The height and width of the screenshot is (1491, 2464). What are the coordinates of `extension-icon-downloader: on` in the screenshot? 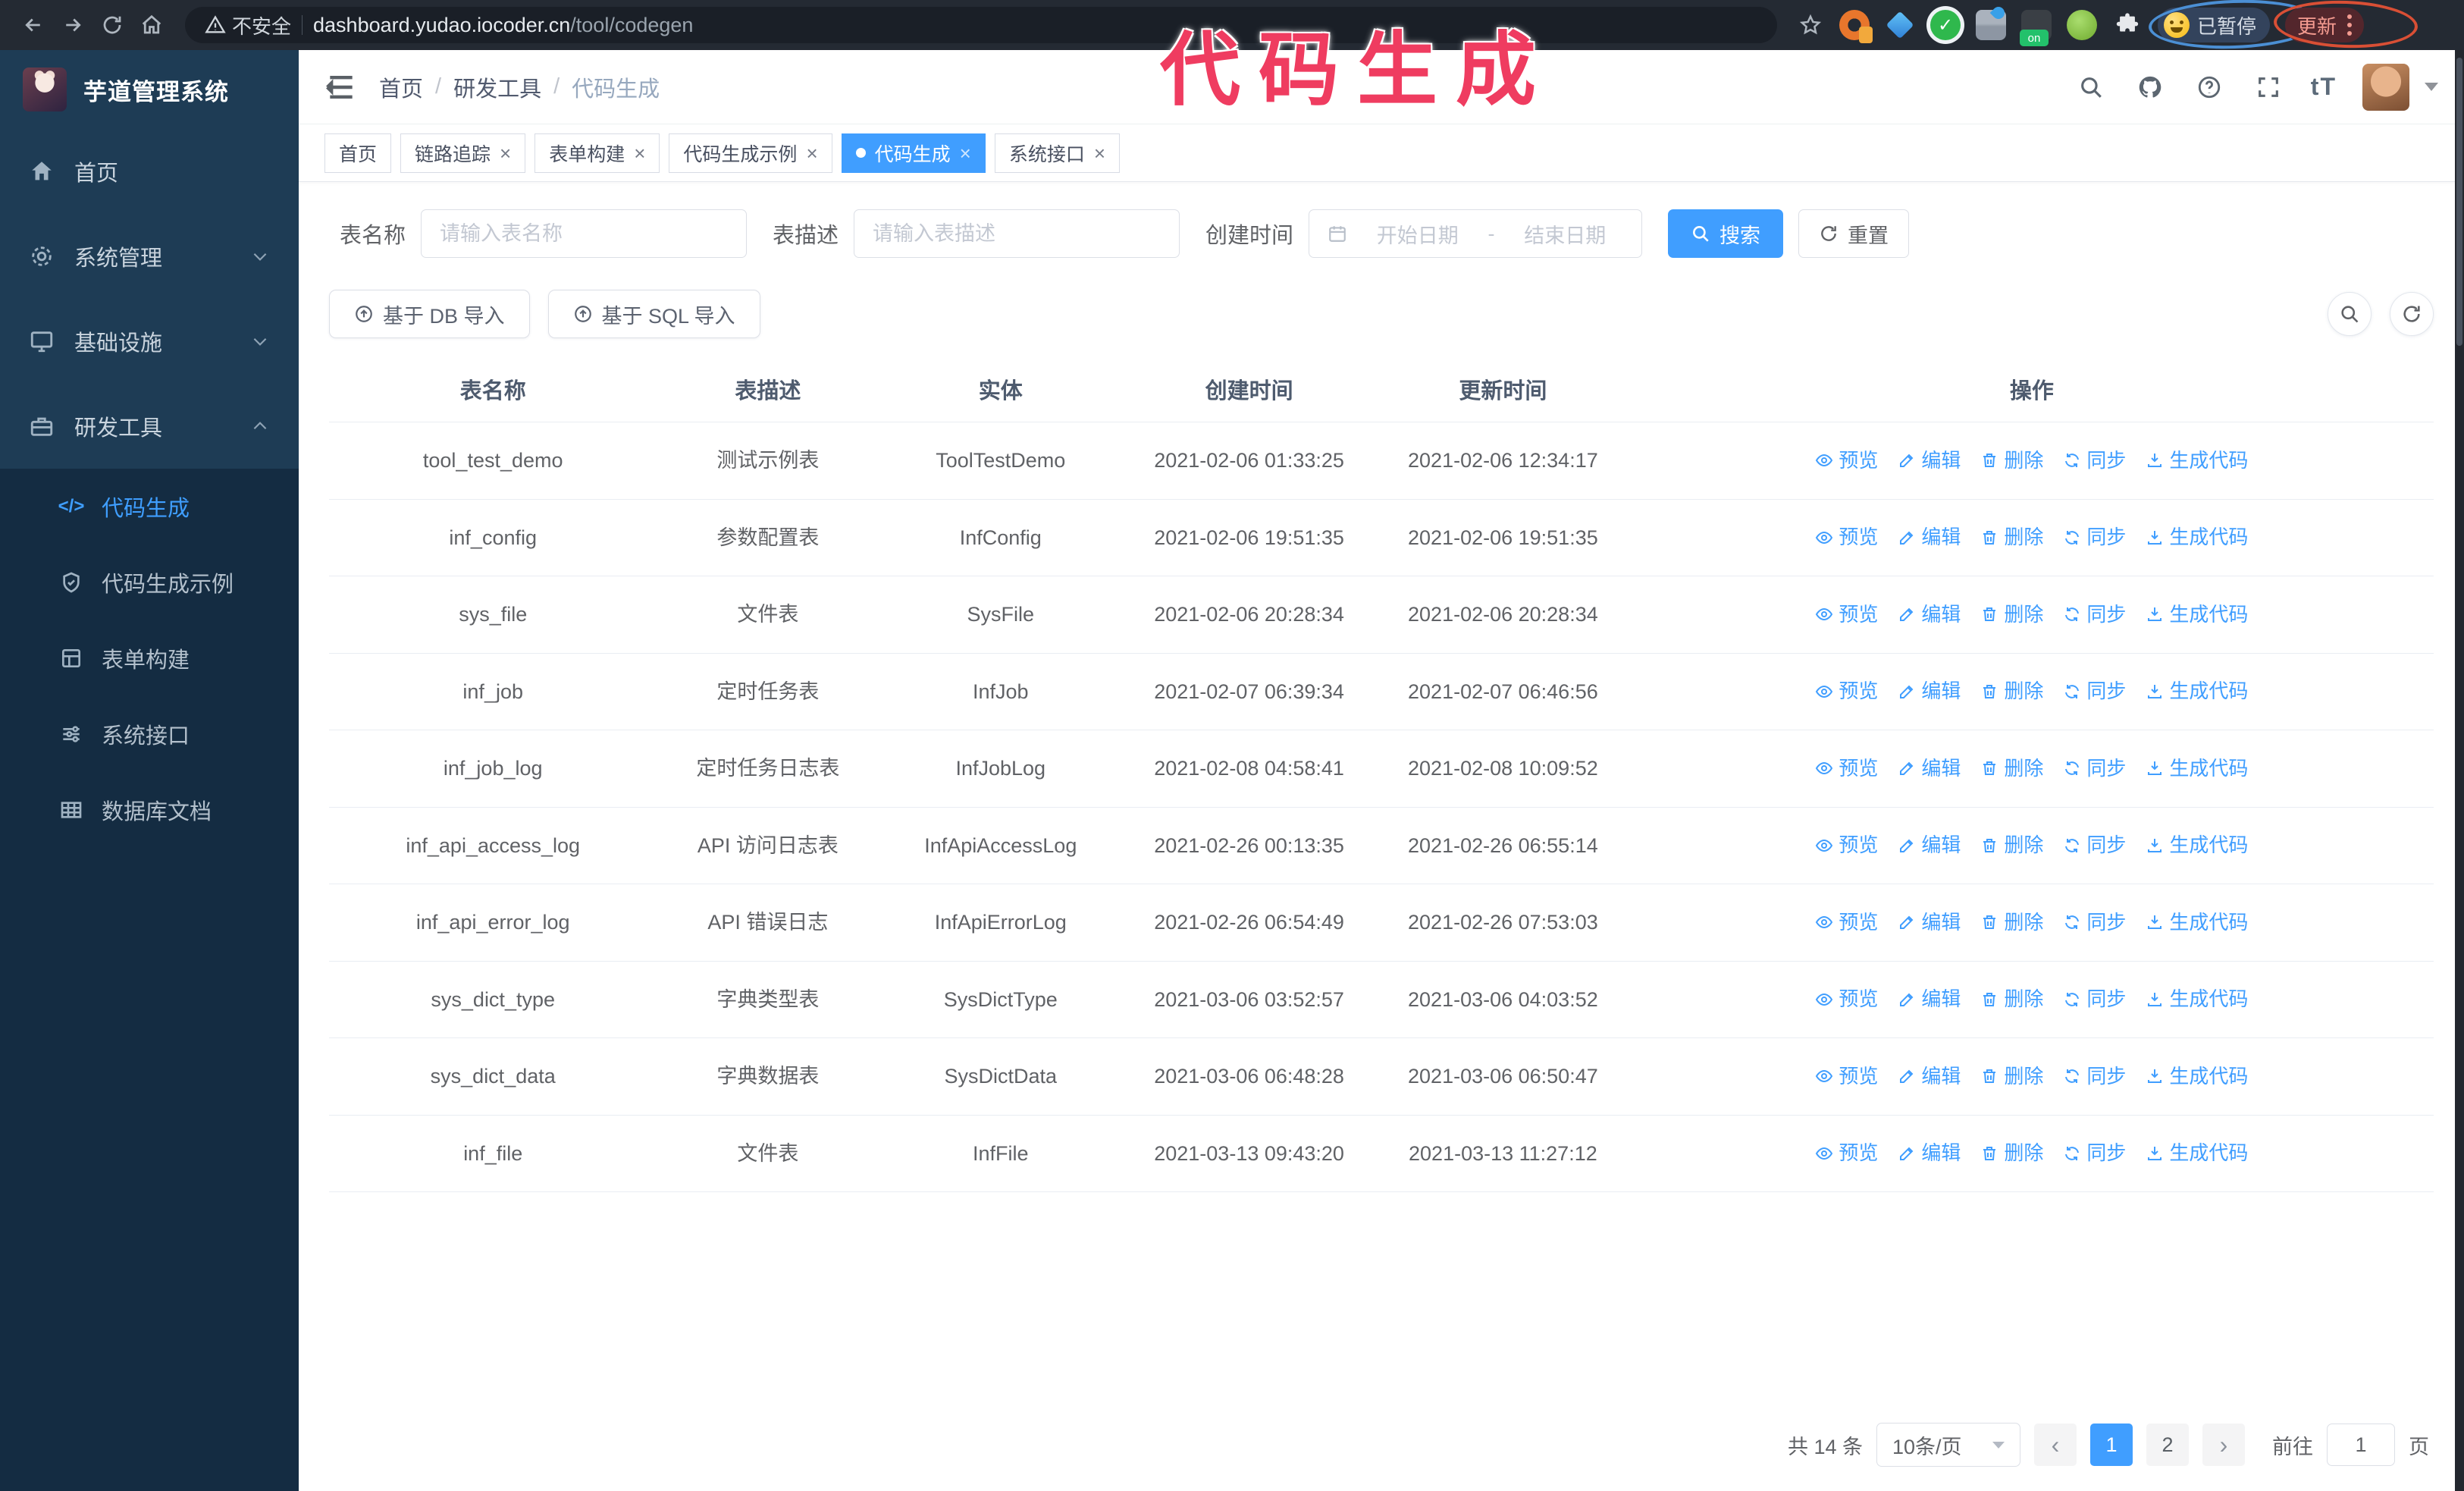 It's located at (2036, 28).